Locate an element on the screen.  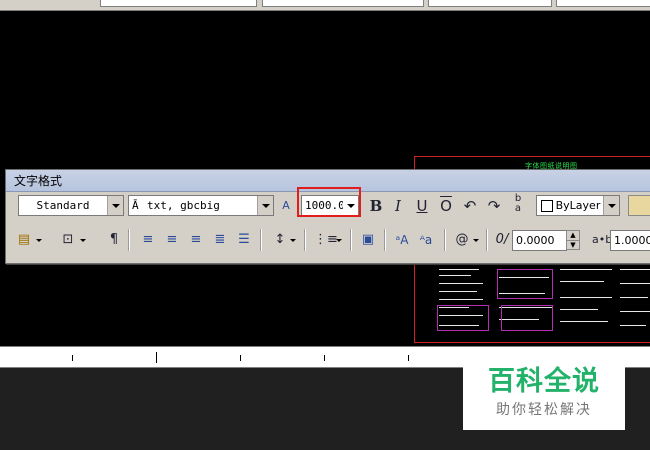
uppercase-icon: ᵃA is located at coordinates (402, 240).